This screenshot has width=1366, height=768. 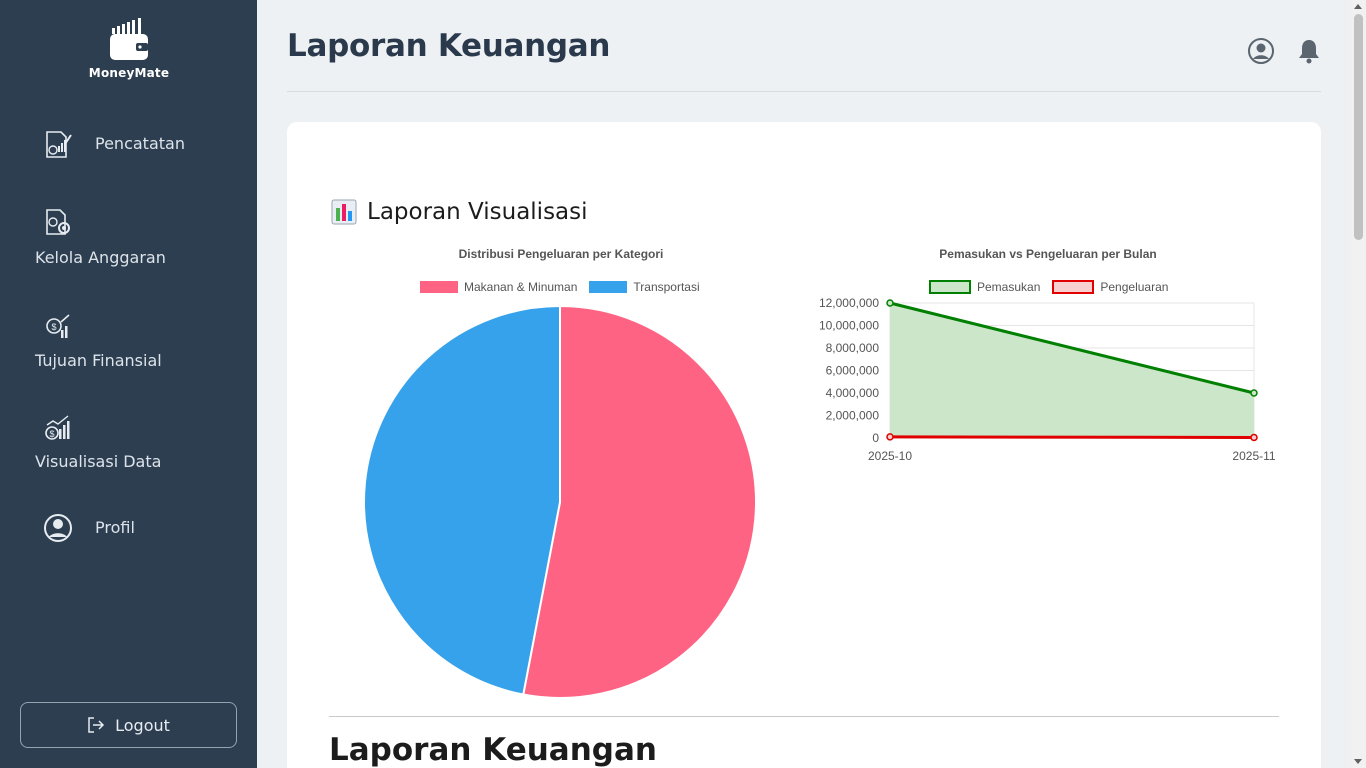 What do you see at coordinates (1253, 456) in the screenshot?
I see `x-tick-label: 2025-11` at bounding box center [1253, 456].